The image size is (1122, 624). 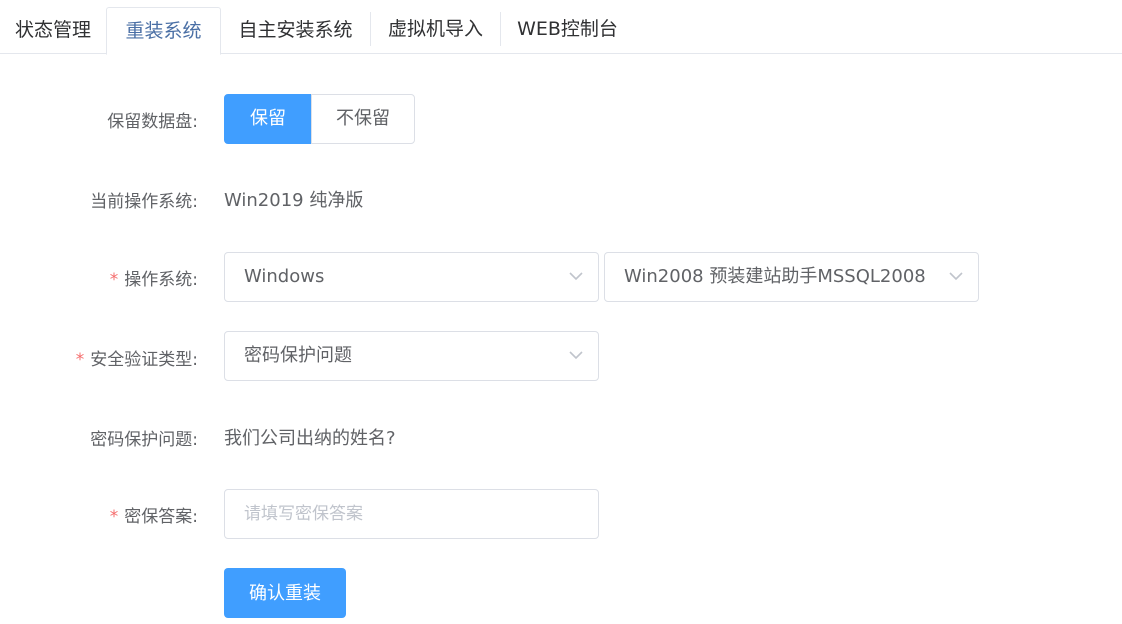 I want to click on answer-input, so click(x=411, y=514).